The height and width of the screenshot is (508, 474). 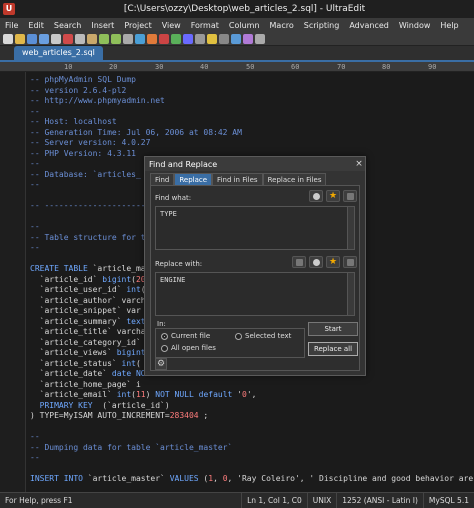 I want to click on menu-help: Help, so click(x=449, y=25).